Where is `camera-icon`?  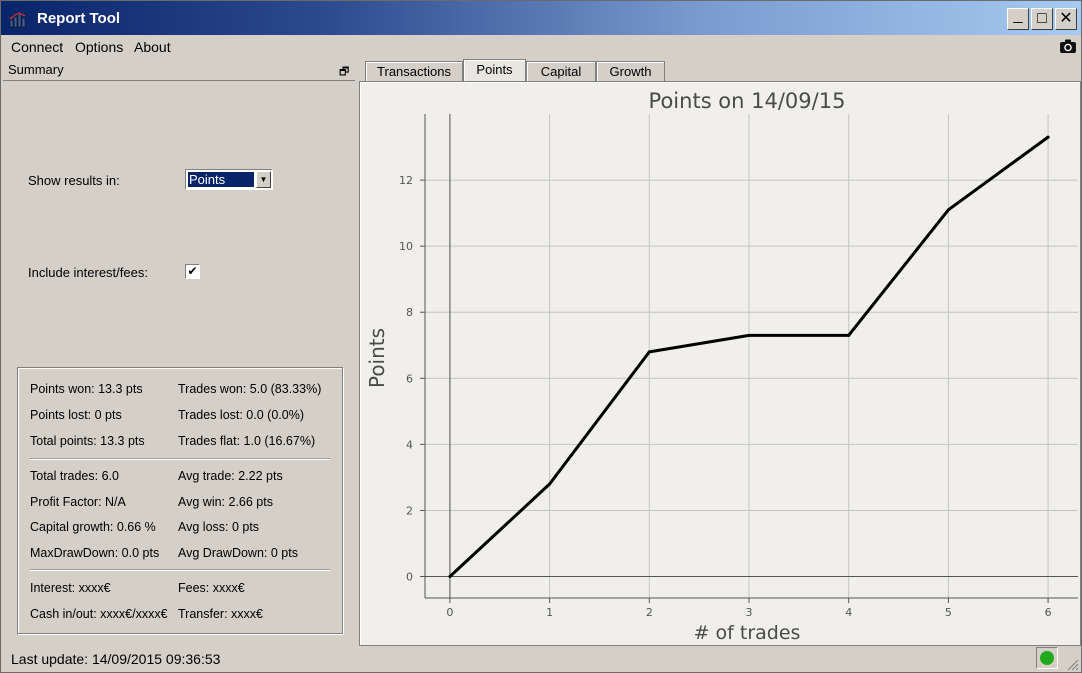
camera-icon is located at coordinates (1068, 46).